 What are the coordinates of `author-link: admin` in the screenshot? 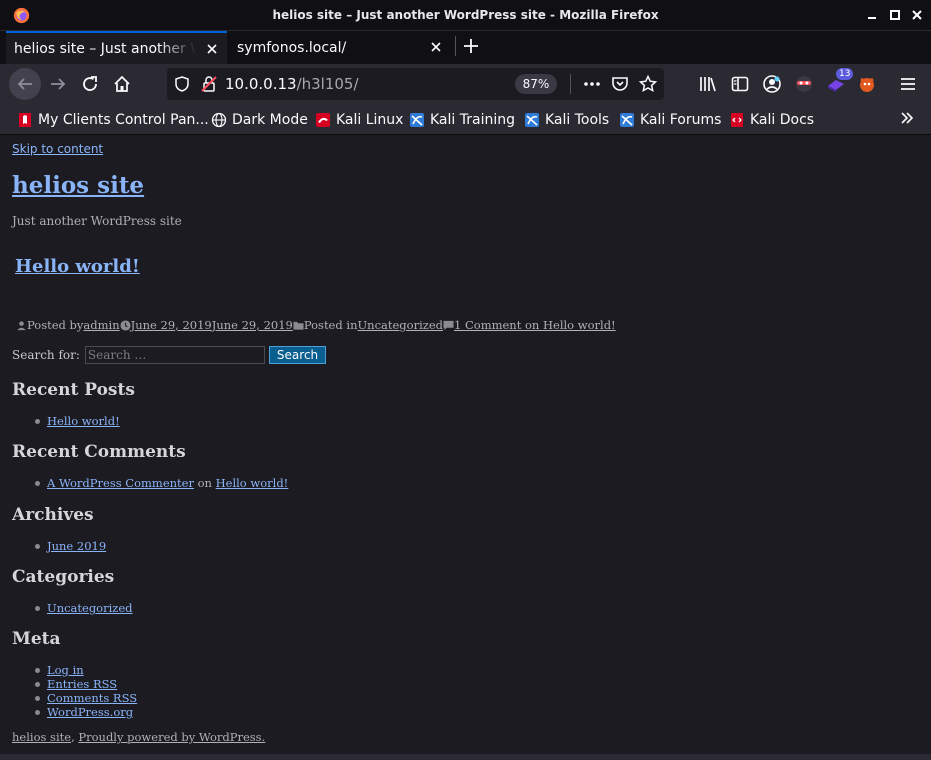 It's located at (101, 325).